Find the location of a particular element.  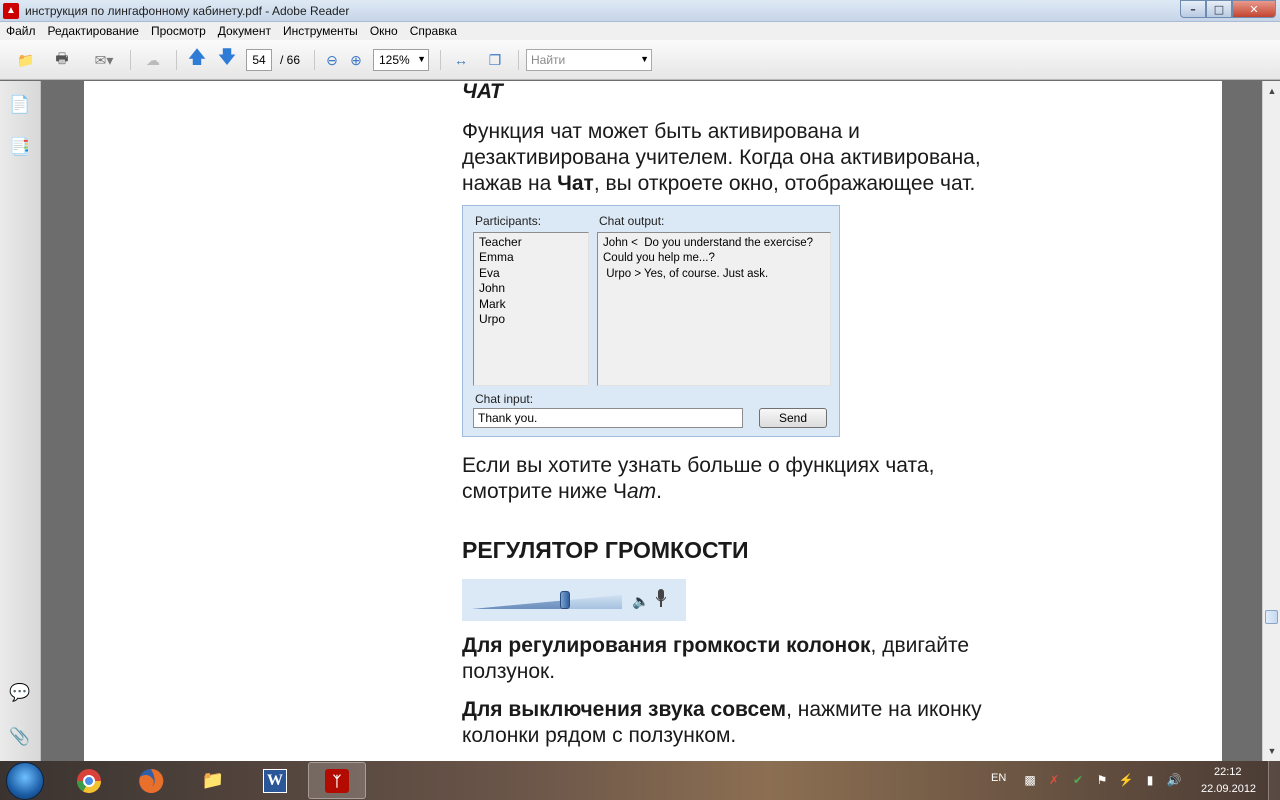

navigation-panel: 📄 📑 💬 📎 is located at coordinates (20, 421).